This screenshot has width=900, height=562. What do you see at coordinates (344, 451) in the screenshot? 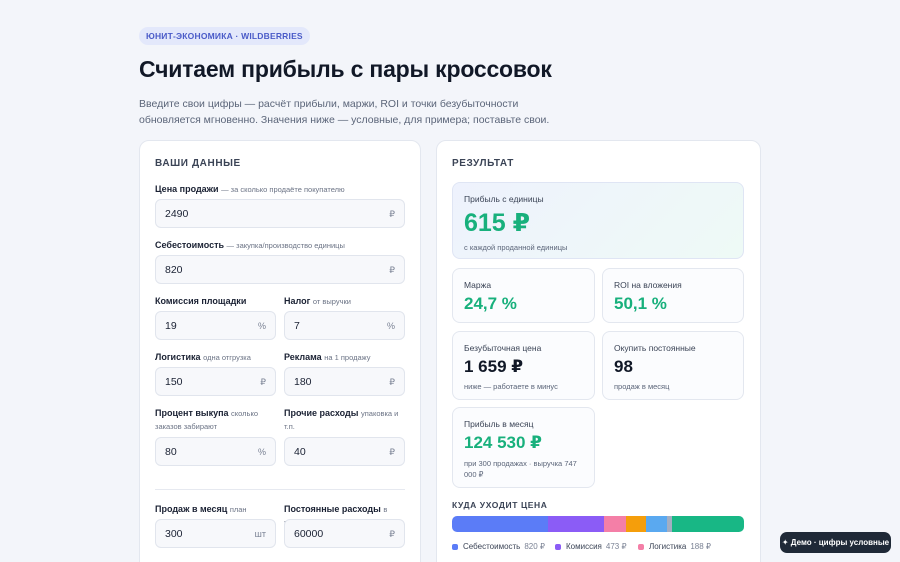
I see `other-input: 40 ₽` at bounding box center [344, 451].